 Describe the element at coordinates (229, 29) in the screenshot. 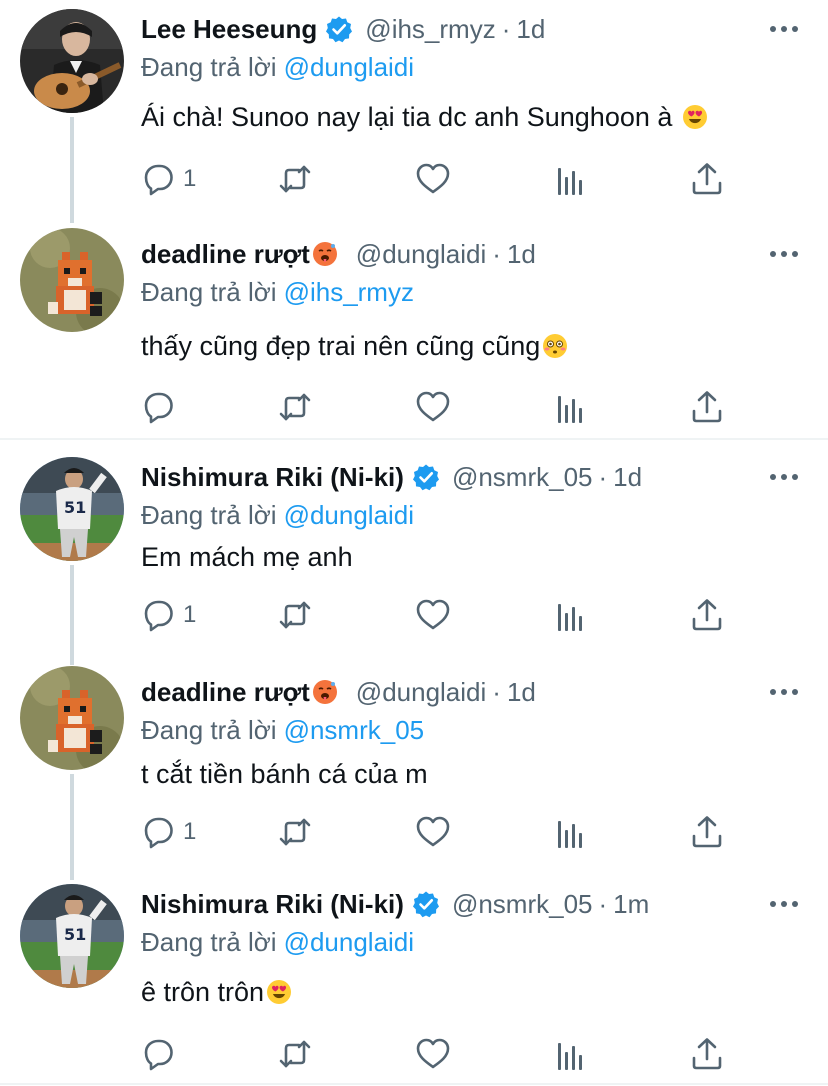

I see `display-name: Lee Heeseung` at that location.